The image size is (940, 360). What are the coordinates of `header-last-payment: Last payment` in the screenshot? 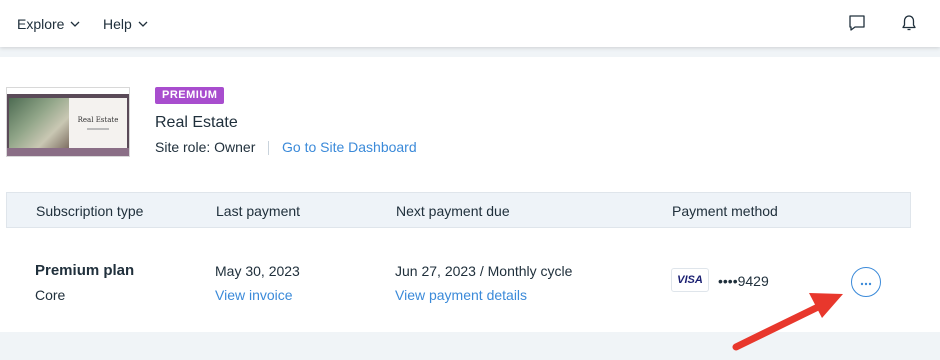 It's located at (258, 211).